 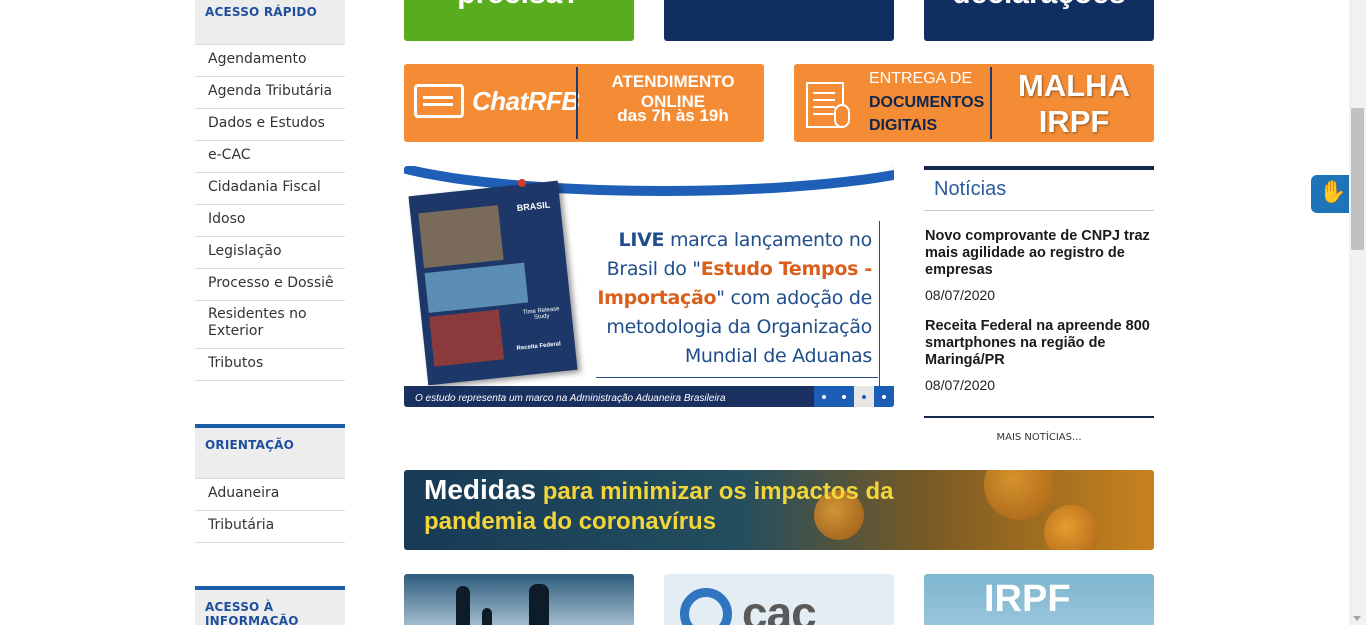 What do you see at coordinates (270, 451) in the screenshot?
I see `sidebar-orientacao-title: ORIENTAÇÃO` at bounding box center [270, 451].